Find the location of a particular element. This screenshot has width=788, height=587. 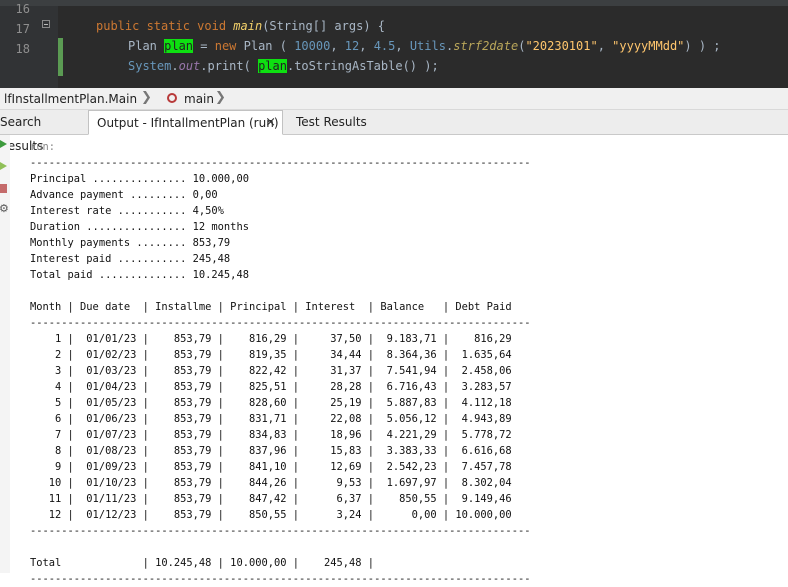

stop-icon is located at coordinates (3, 188).